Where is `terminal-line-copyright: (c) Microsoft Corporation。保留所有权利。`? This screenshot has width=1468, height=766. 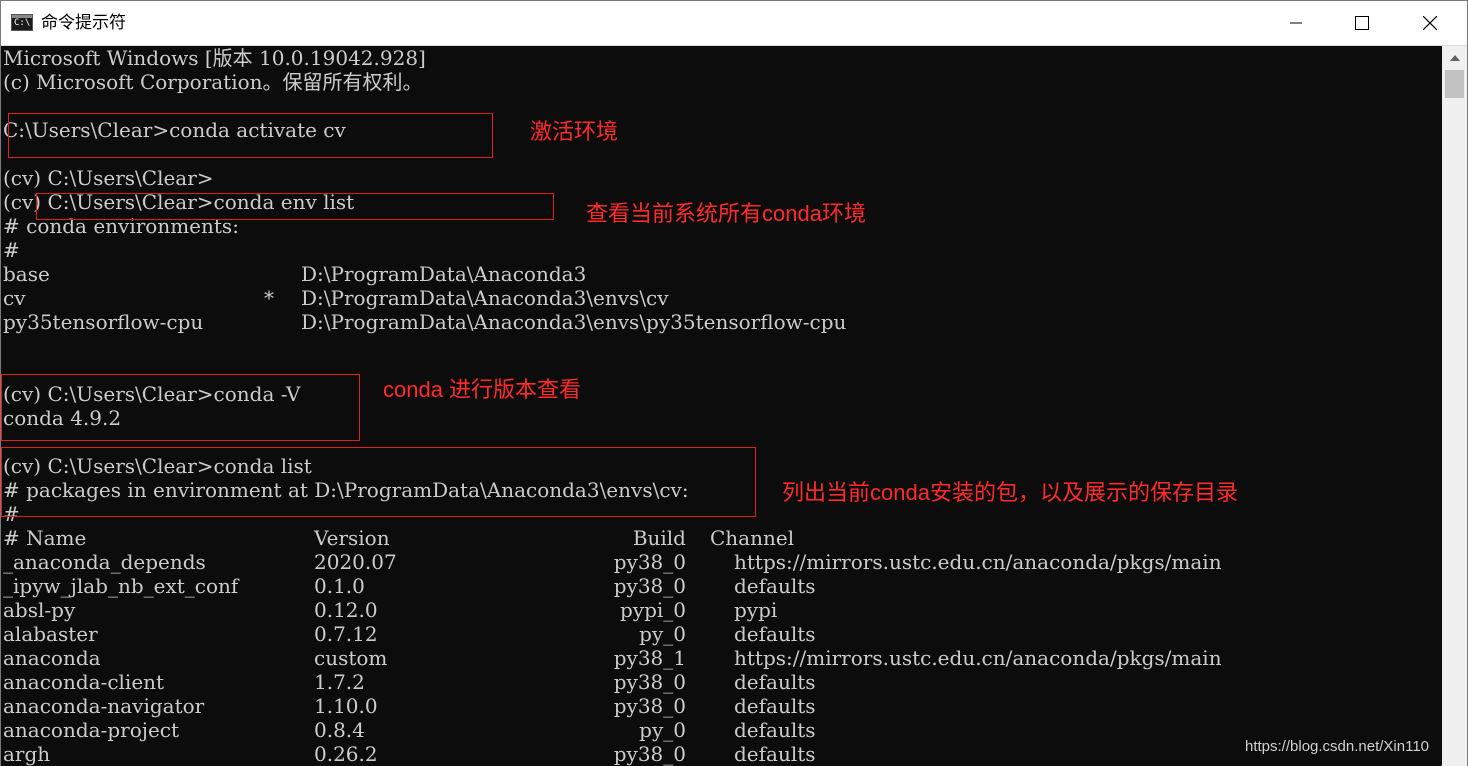 terminal-line-copyright: (c) Microsoft Corporation。保留所有权利。 is located at coordinates (213, 82).